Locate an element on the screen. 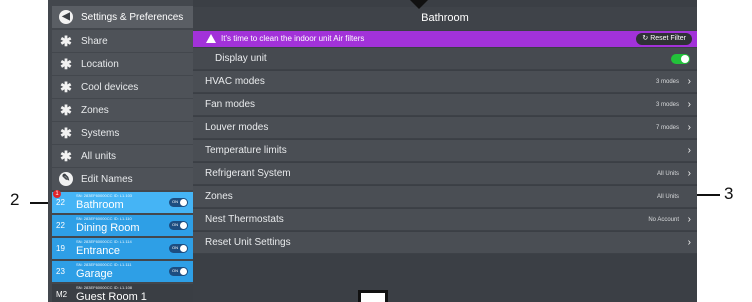 The image size is (752, 302). sidebar-item-cool-devices: ✱ Cool devices is located at coordinates (122, 87).